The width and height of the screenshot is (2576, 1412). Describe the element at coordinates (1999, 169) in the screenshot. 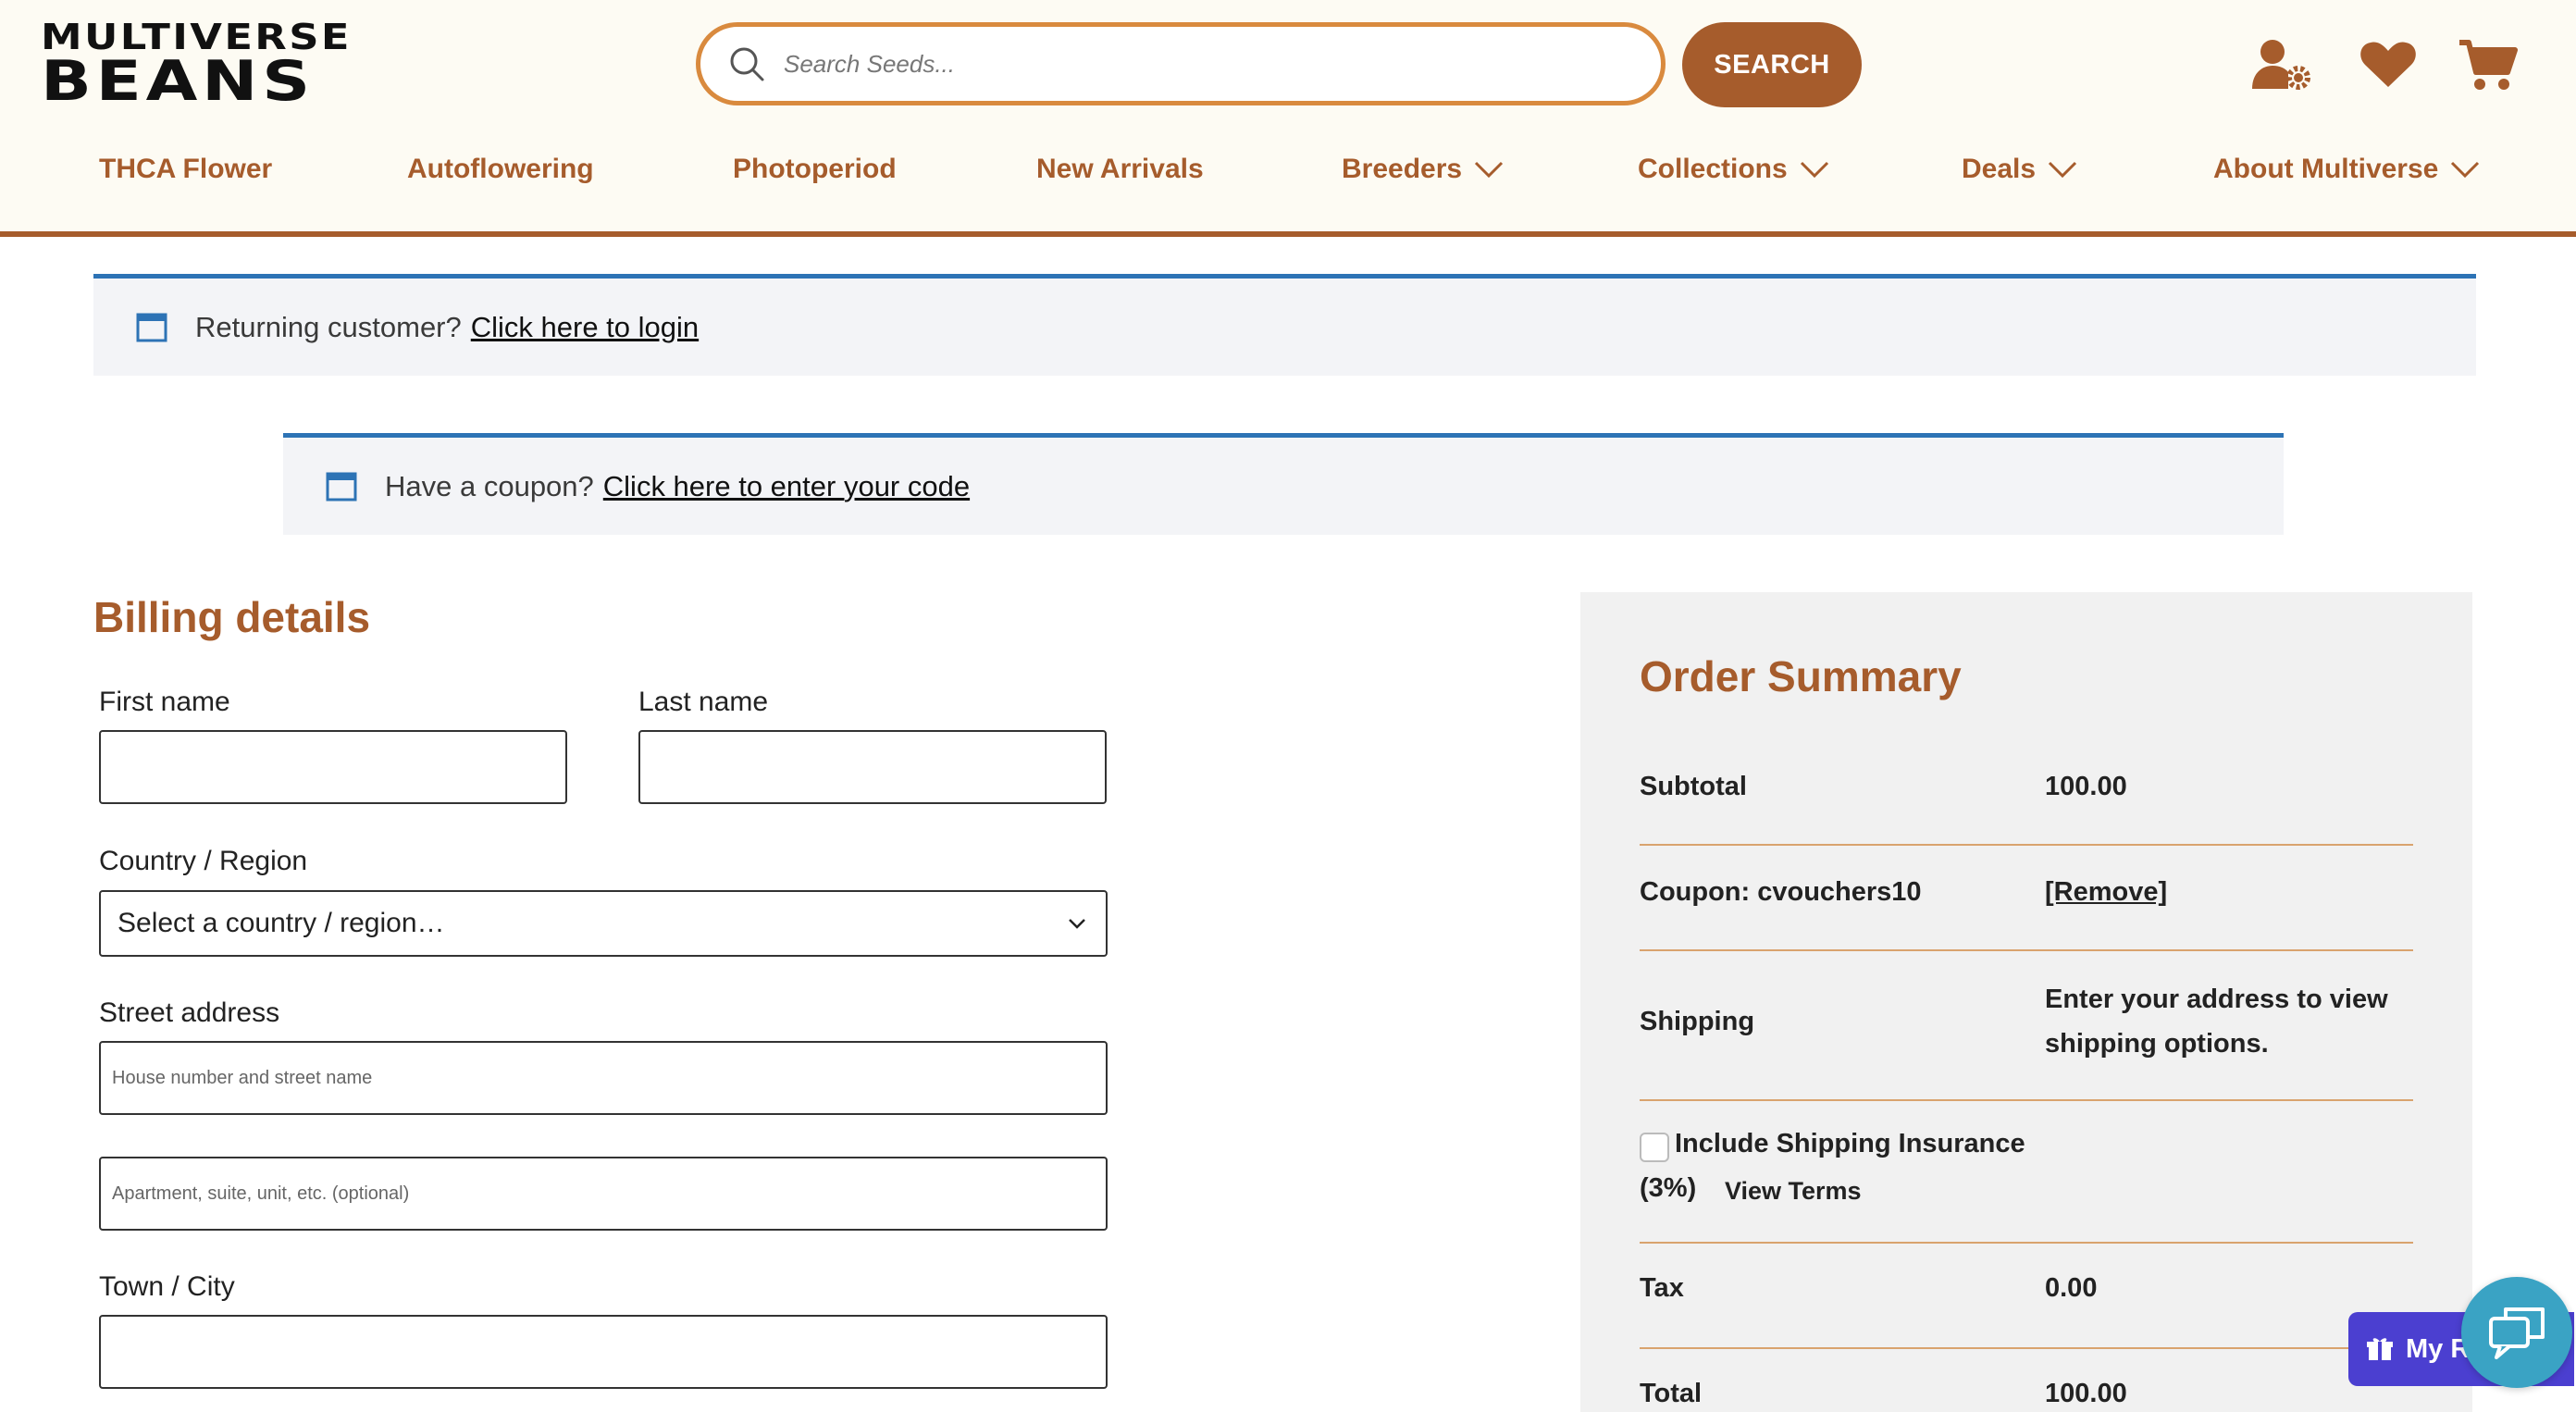

I see `nav-label: Deals` at that location.